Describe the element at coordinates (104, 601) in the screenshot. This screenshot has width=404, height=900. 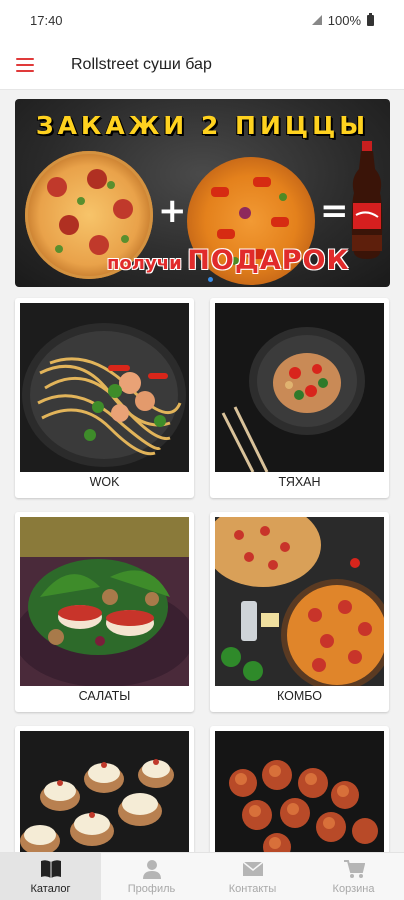
I see `salads-image` at that location.